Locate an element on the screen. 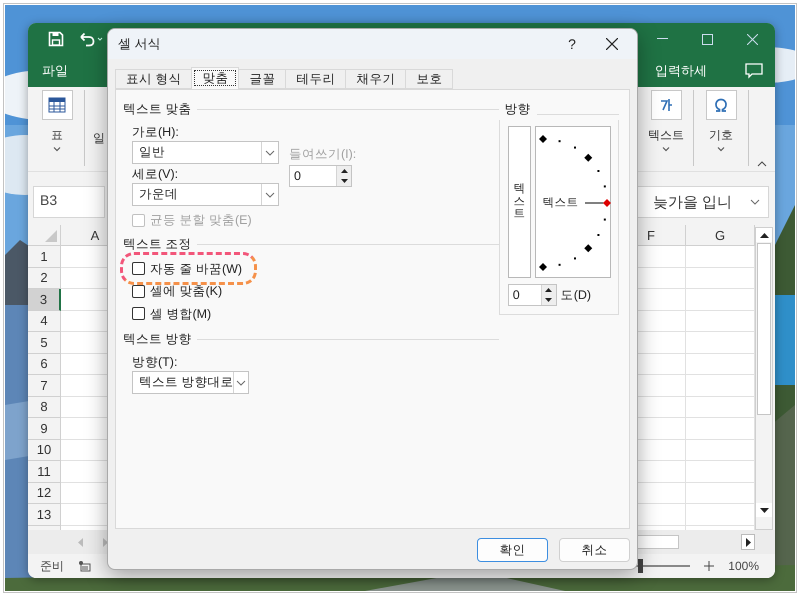 This screenshot has width=800, height=596. field-label: 방향(T): is located at coordinates (155, 362).